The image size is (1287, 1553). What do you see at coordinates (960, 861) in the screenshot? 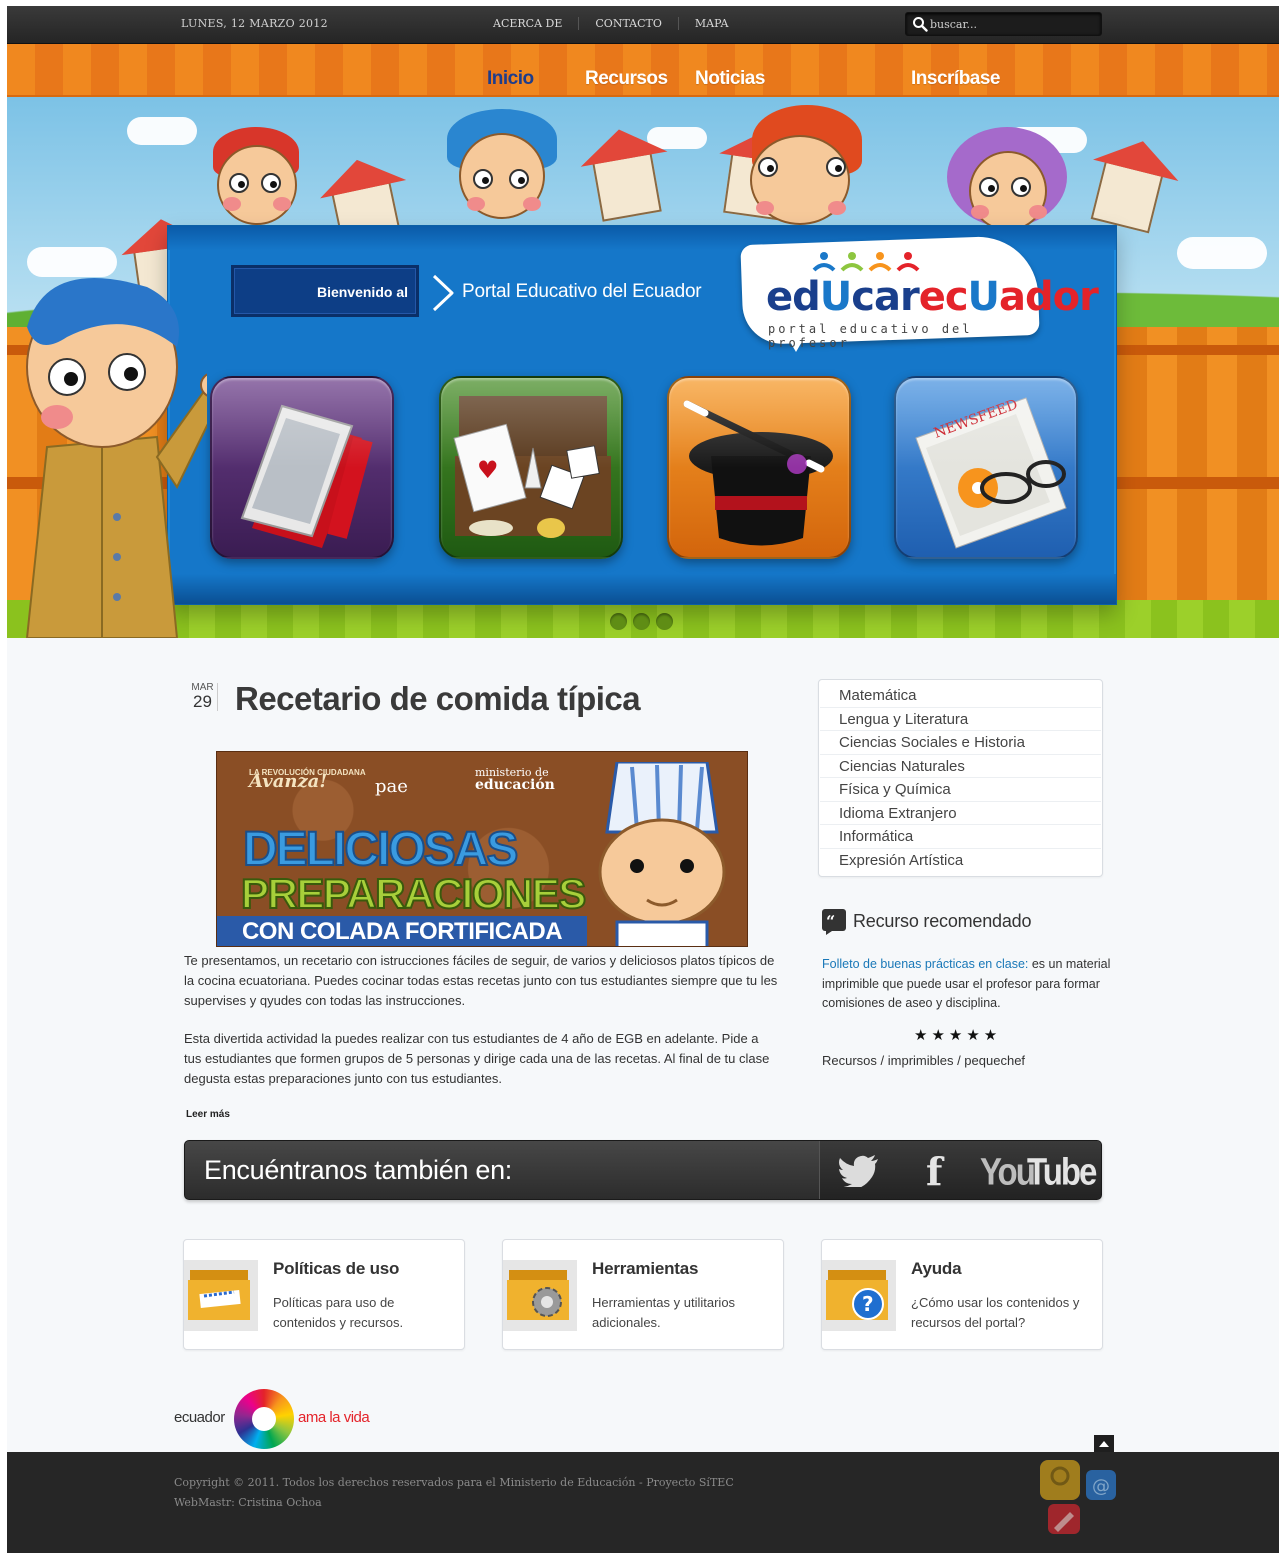
I see `subject-item-expresion: Expresión Artística` at bounding box center [960, 861].